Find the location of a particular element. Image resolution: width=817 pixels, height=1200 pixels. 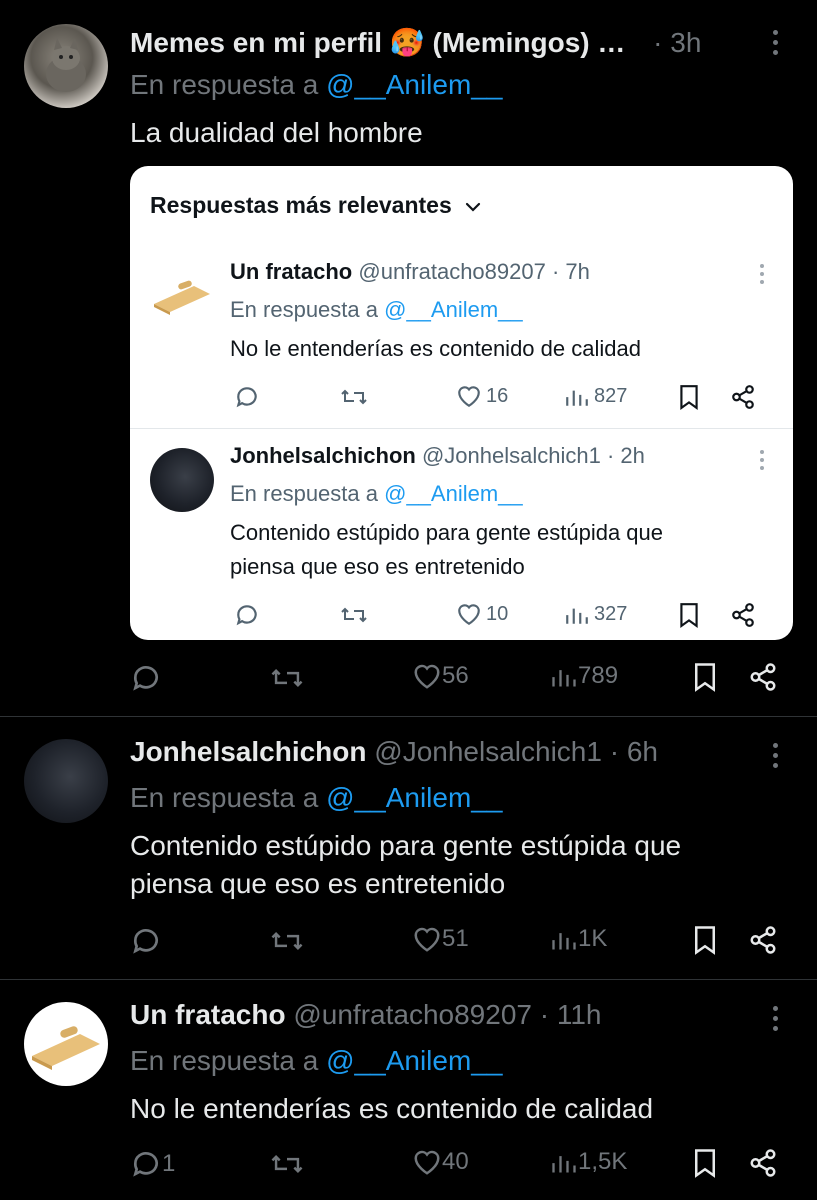

reply-header: Un fratacho @unfratacho89207 · 7h is located at coordinates (410, 272).